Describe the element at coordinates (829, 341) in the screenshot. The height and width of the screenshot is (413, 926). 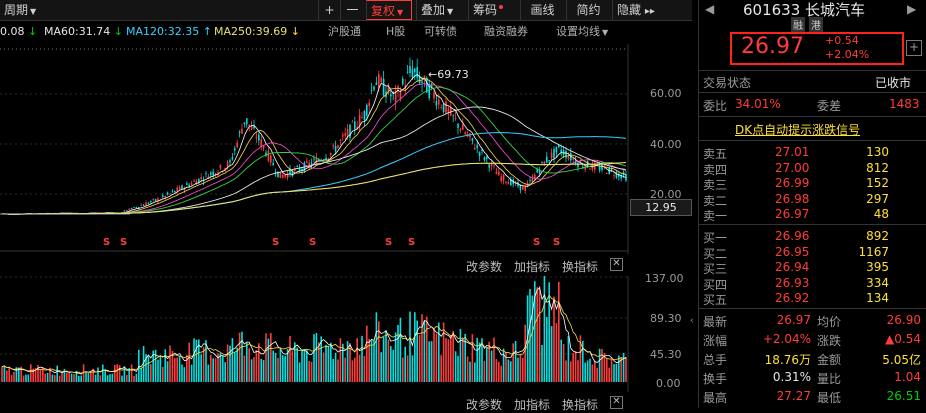
I see `stat-label: 涨跌` at that location.